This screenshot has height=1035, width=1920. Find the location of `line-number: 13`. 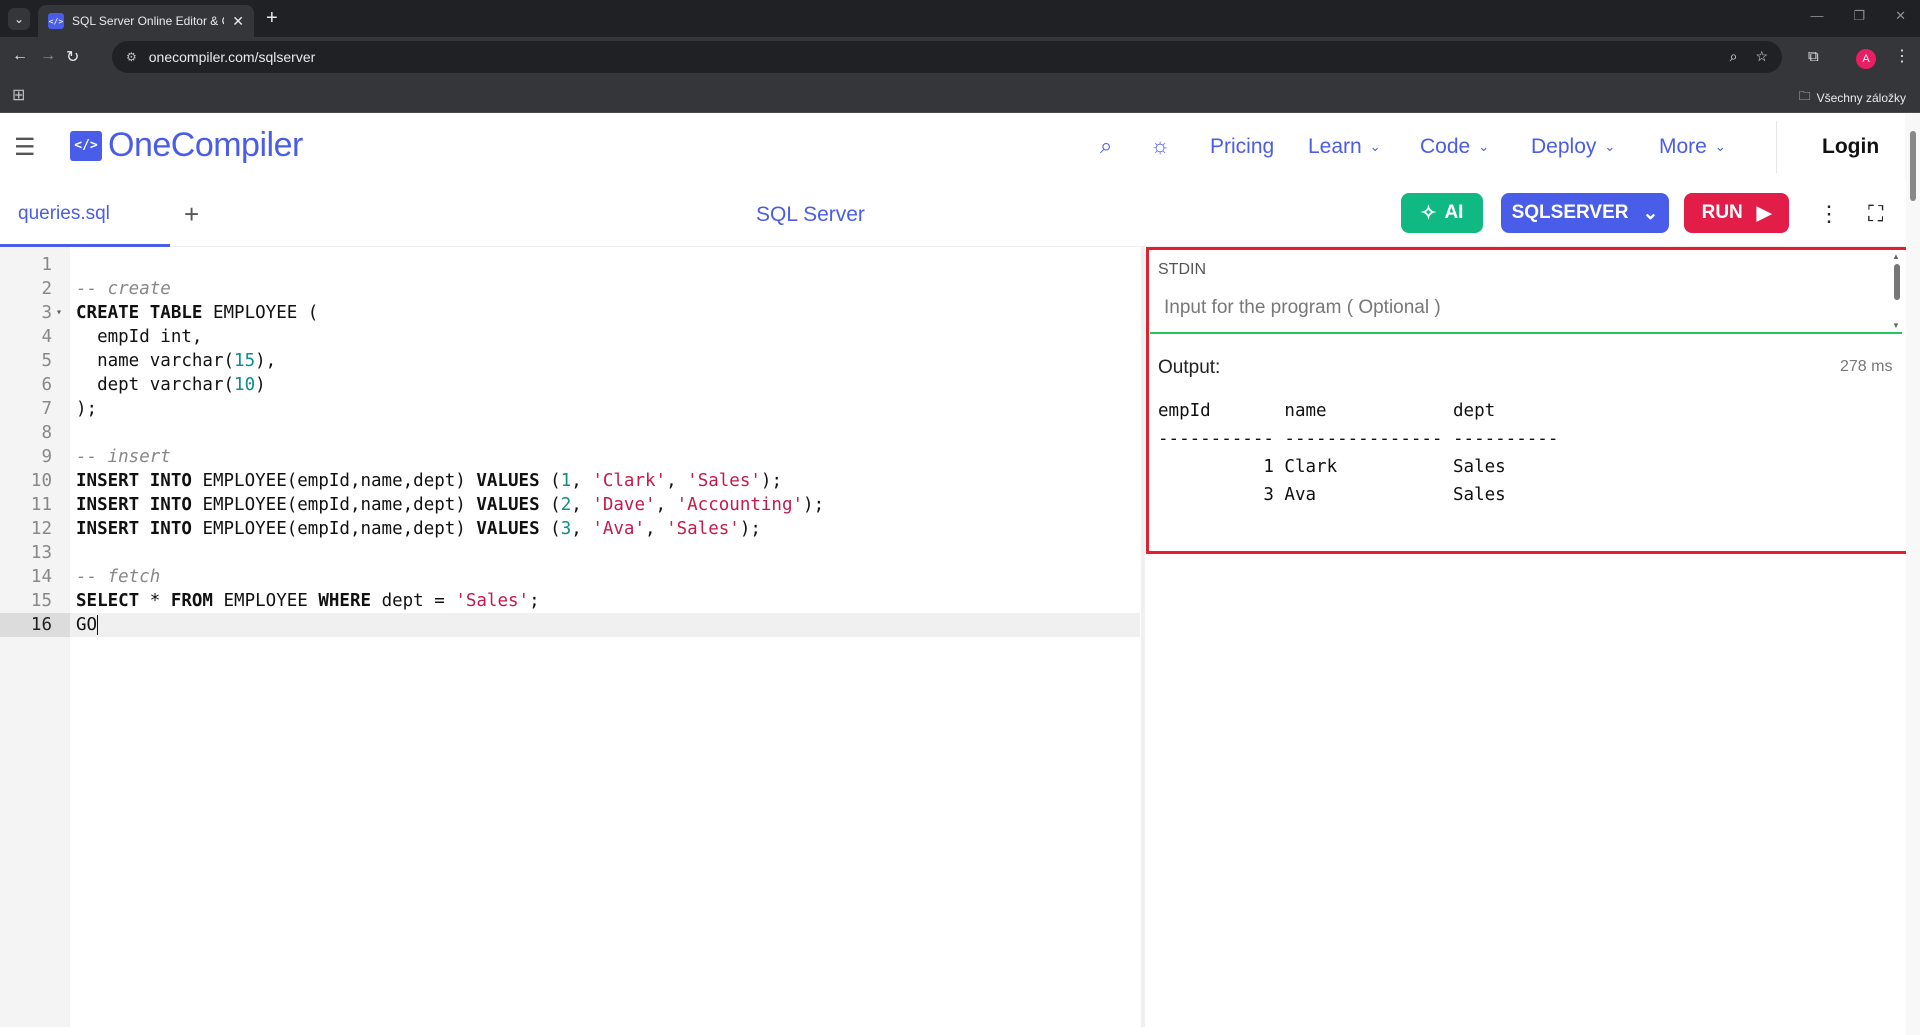

line-number: 13 is located at coordinates (41, 553).